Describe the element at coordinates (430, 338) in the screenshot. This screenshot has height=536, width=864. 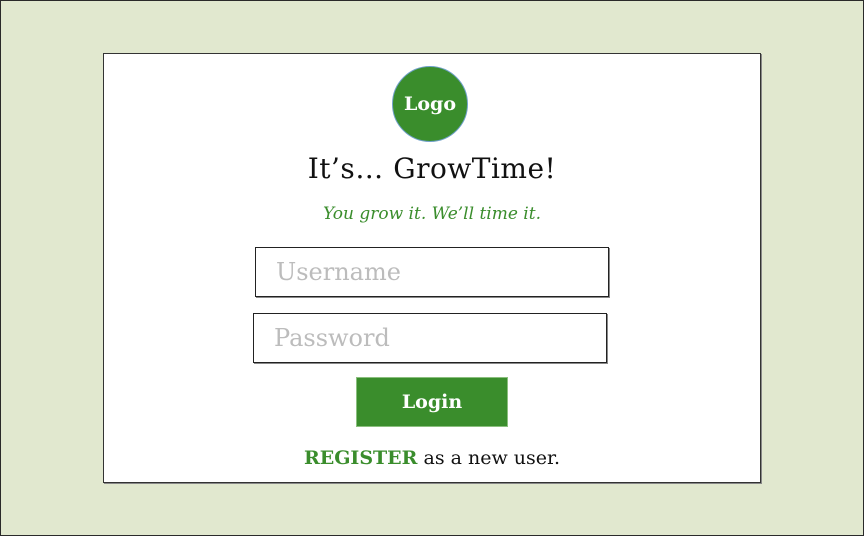
I see `password-input` at that location.